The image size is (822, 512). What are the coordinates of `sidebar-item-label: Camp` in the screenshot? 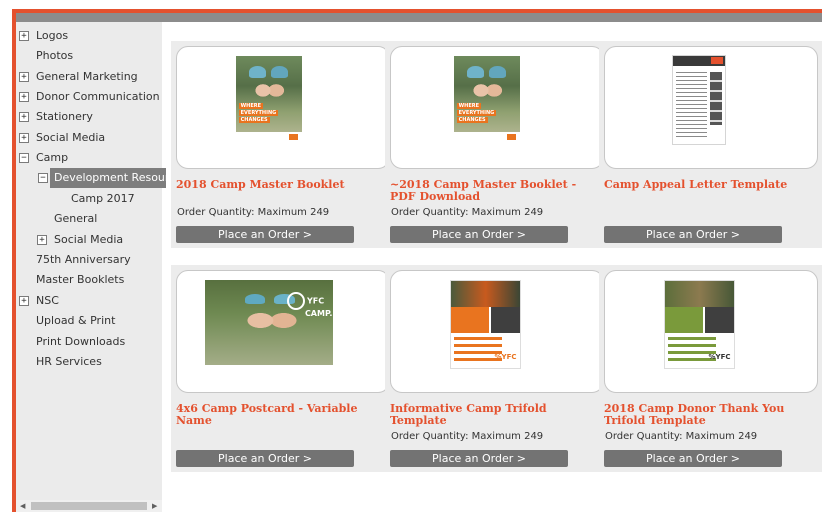 It's located at (52, 157).